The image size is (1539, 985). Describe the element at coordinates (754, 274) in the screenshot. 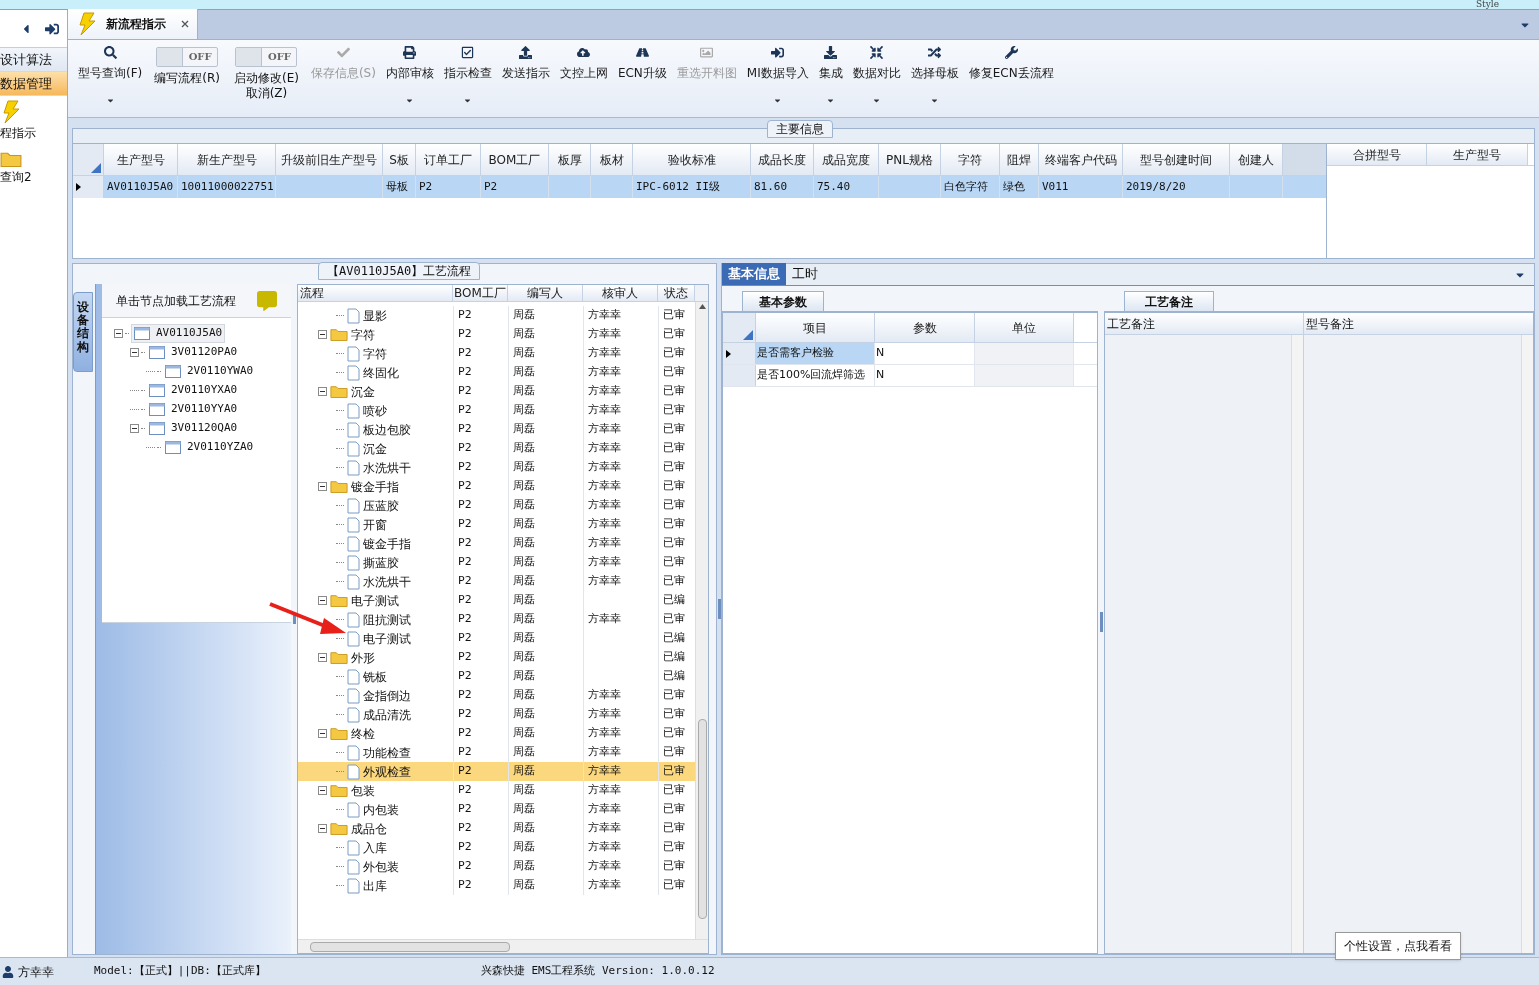

I see `tab: 基本信息` at that location.